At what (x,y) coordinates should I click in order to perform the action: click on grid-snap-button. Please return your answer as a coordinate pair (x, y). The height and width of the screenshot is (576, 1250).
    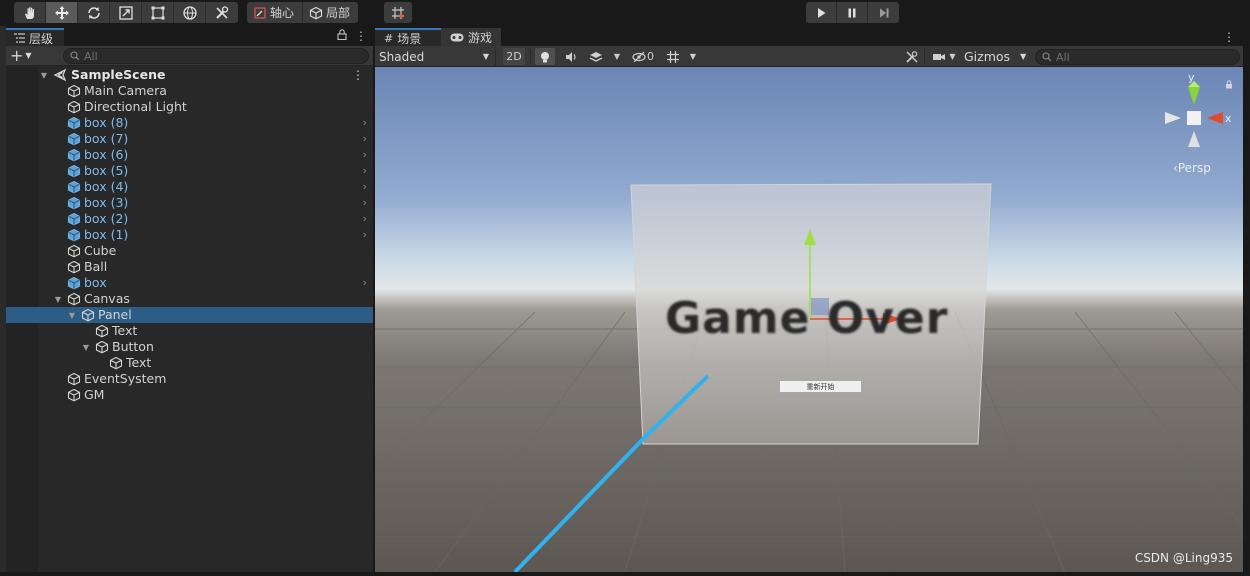
    Looking at the image, I should click on (398, 12).